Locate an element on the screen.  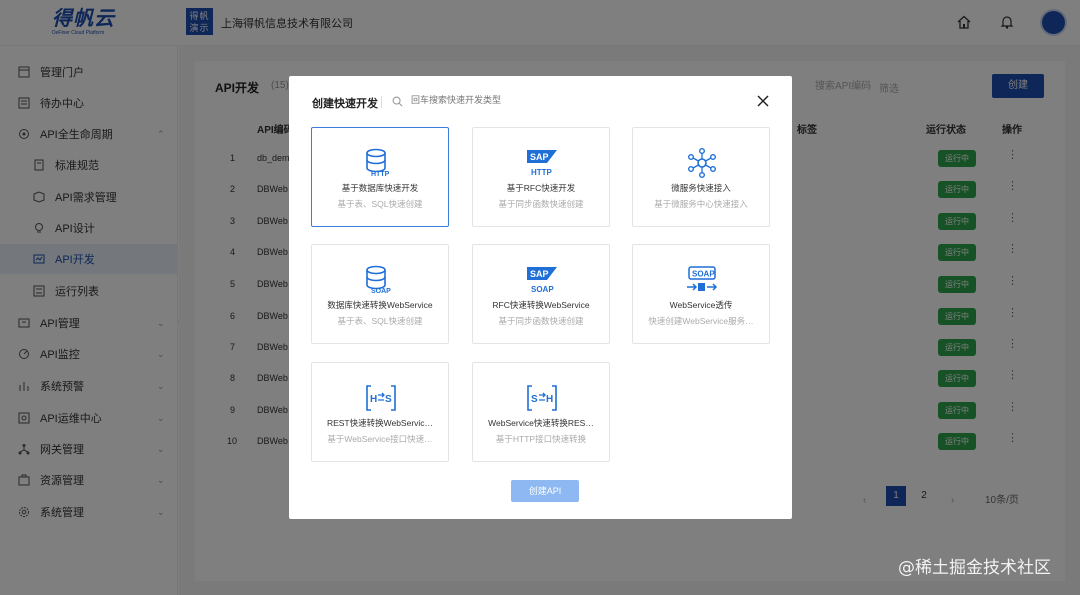
database-soap-icon: SOAP is located at coordinates (378, 280).